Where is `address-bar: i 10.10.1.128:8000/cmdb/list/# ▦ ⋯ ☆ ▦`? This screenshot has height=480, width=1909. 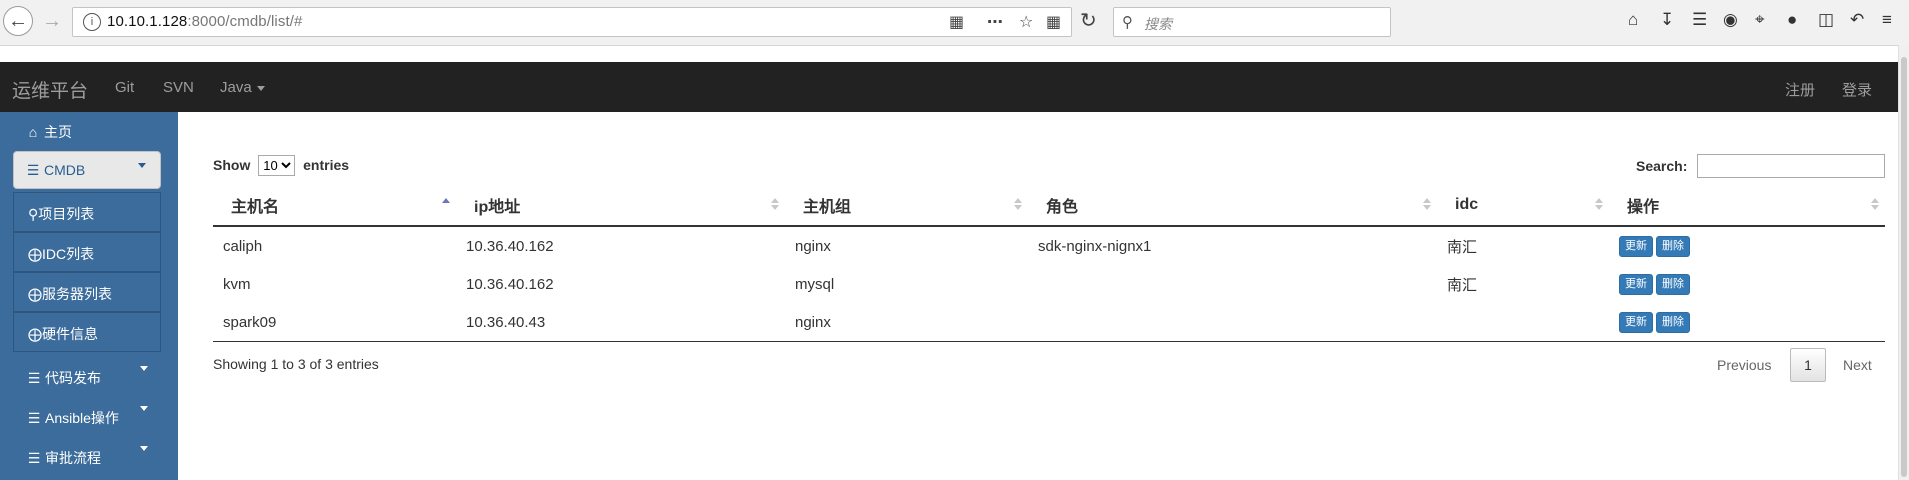
address-bar: i 10.10.1.128:8000/cmdb/list/# ▦ ⋯ ☆ ▦ is located at coordinates (572, 22).